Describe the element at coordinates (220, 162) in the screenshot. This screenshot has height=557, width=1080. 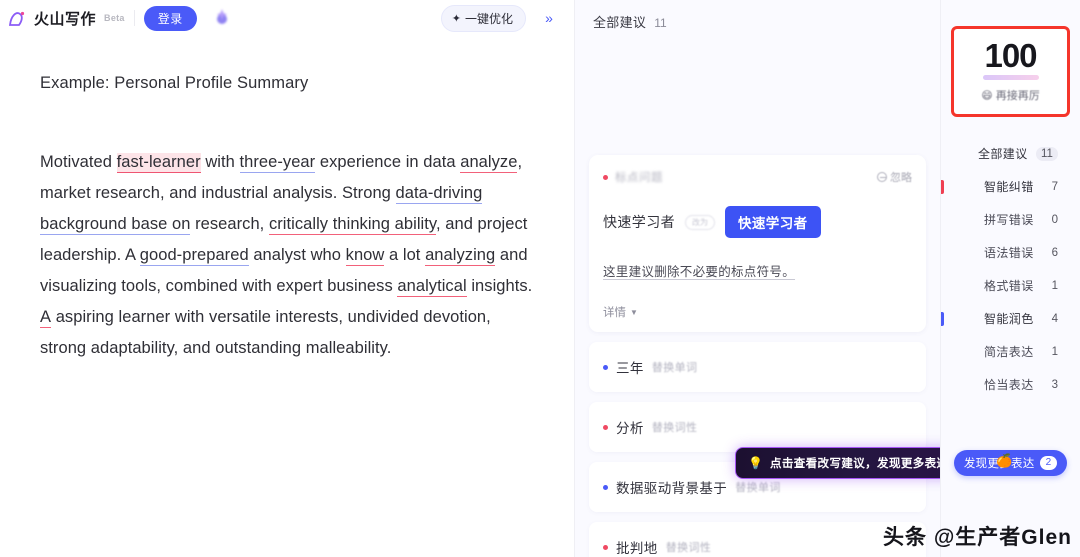
I see `doc-plain-span: with` at that location.